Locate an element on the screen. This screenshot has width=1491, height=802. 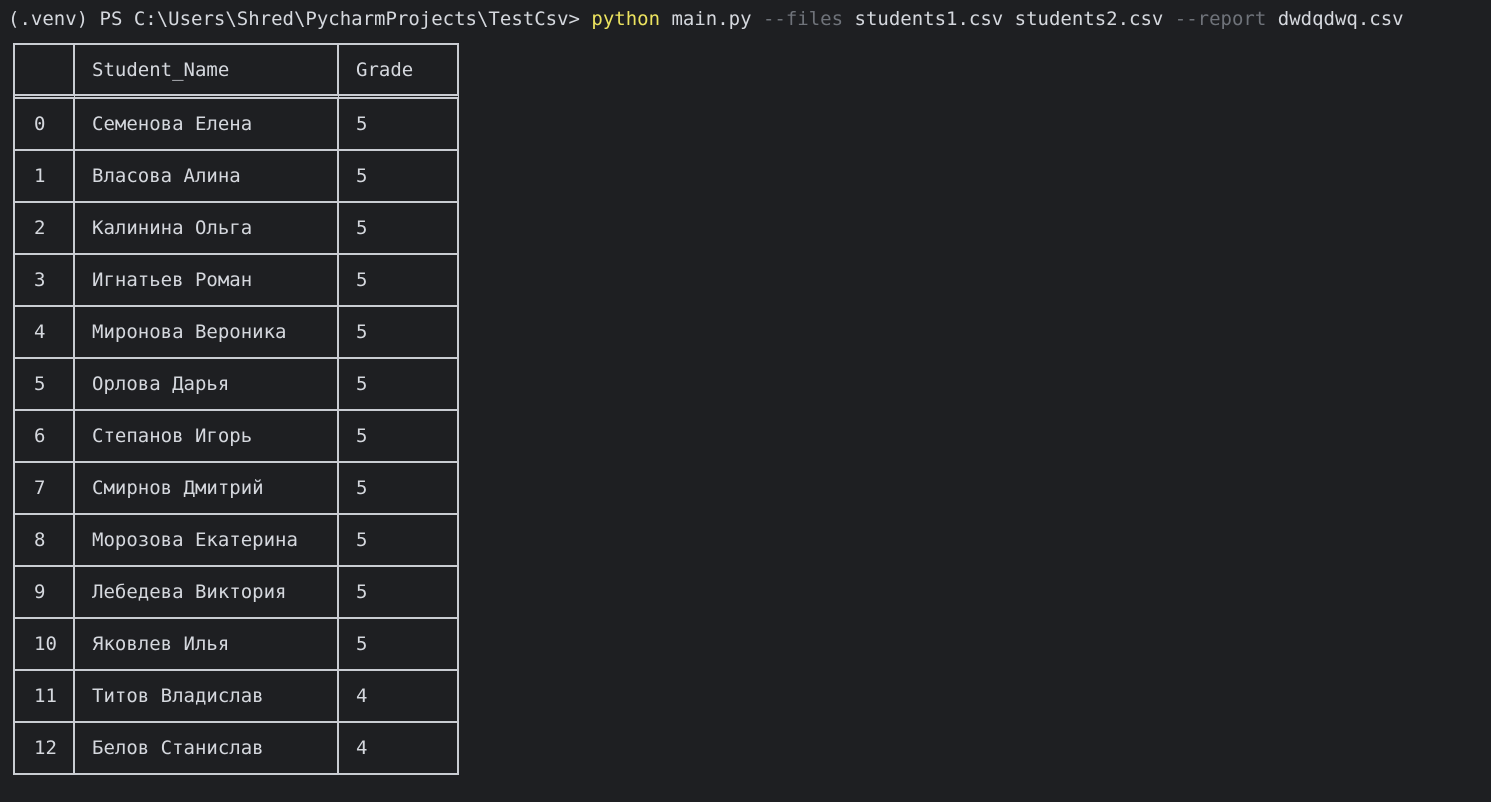
row-index: 3 is located at coordinates (45, 281).